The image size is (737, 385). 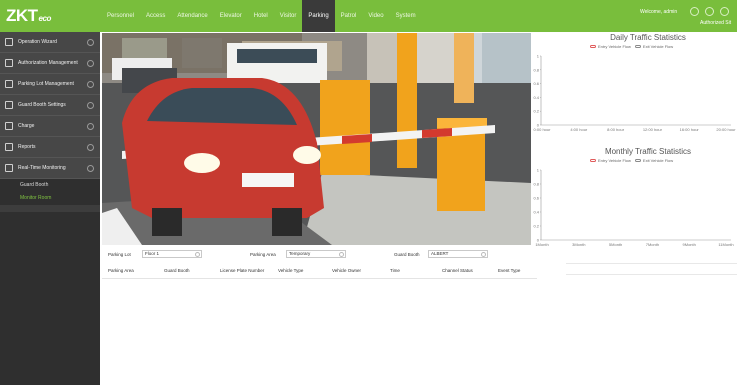 I want to click on sidebar-item-2: Parking Lot Management, so click(x=50, y=84).